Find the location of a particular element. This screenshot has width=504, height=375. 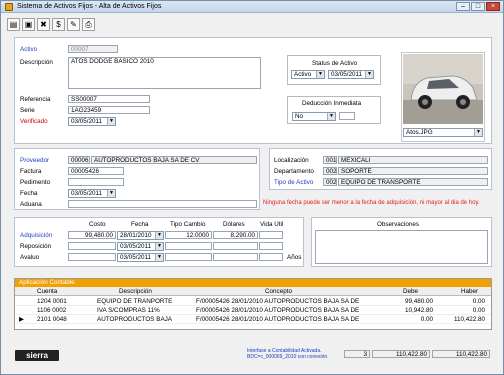

avaluo-costo is located at coordinates (92, 257).